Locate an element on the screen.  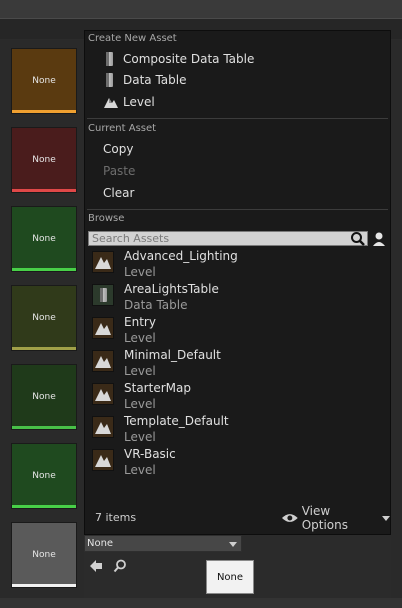
menu-item-label: Level is located at coordinates (139, 102).